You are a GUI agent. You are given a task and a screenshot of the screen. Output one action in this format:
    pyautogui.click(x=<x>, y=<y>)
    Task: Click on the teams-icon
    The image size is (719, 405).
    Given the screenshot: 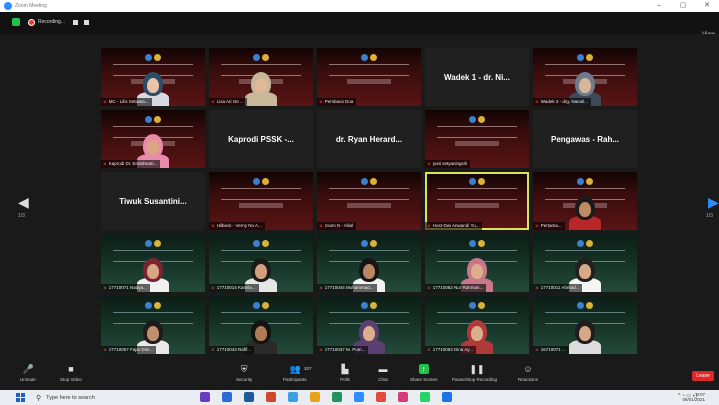 What is the action you would take?
    pyautogui.click(x=205, y=397)
    